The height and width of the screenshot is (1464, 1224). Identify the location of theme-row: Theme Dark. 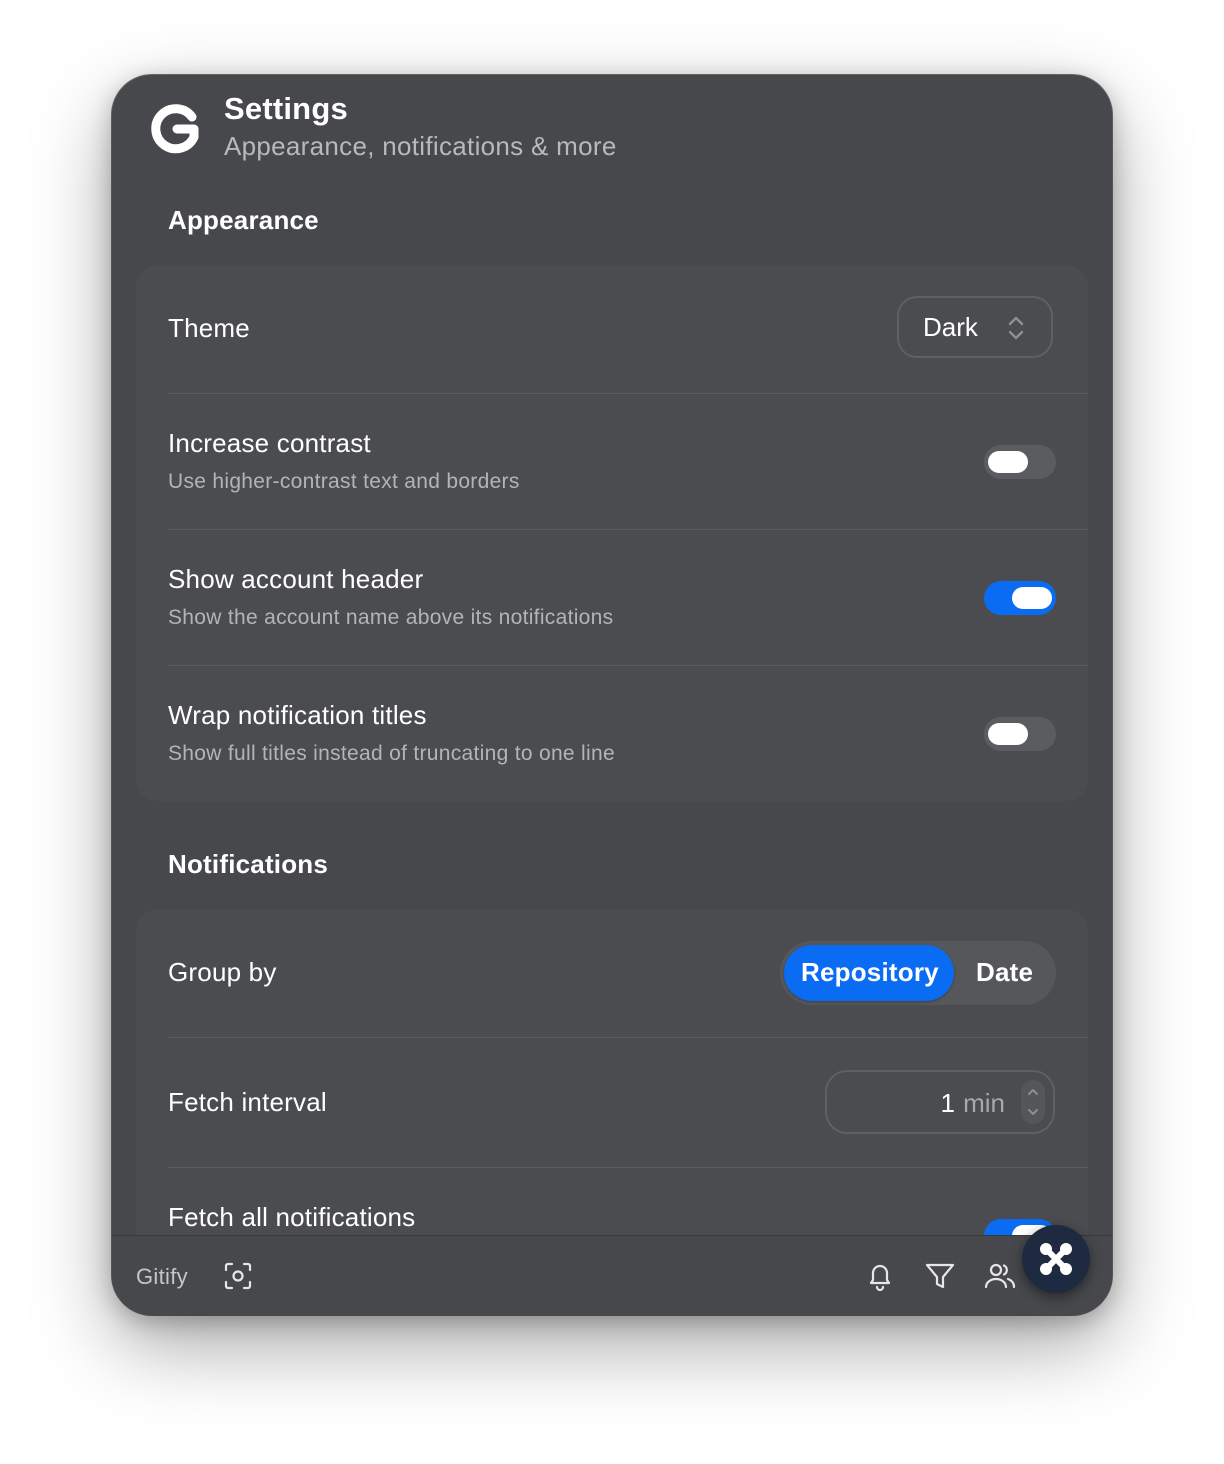
(628, 329).